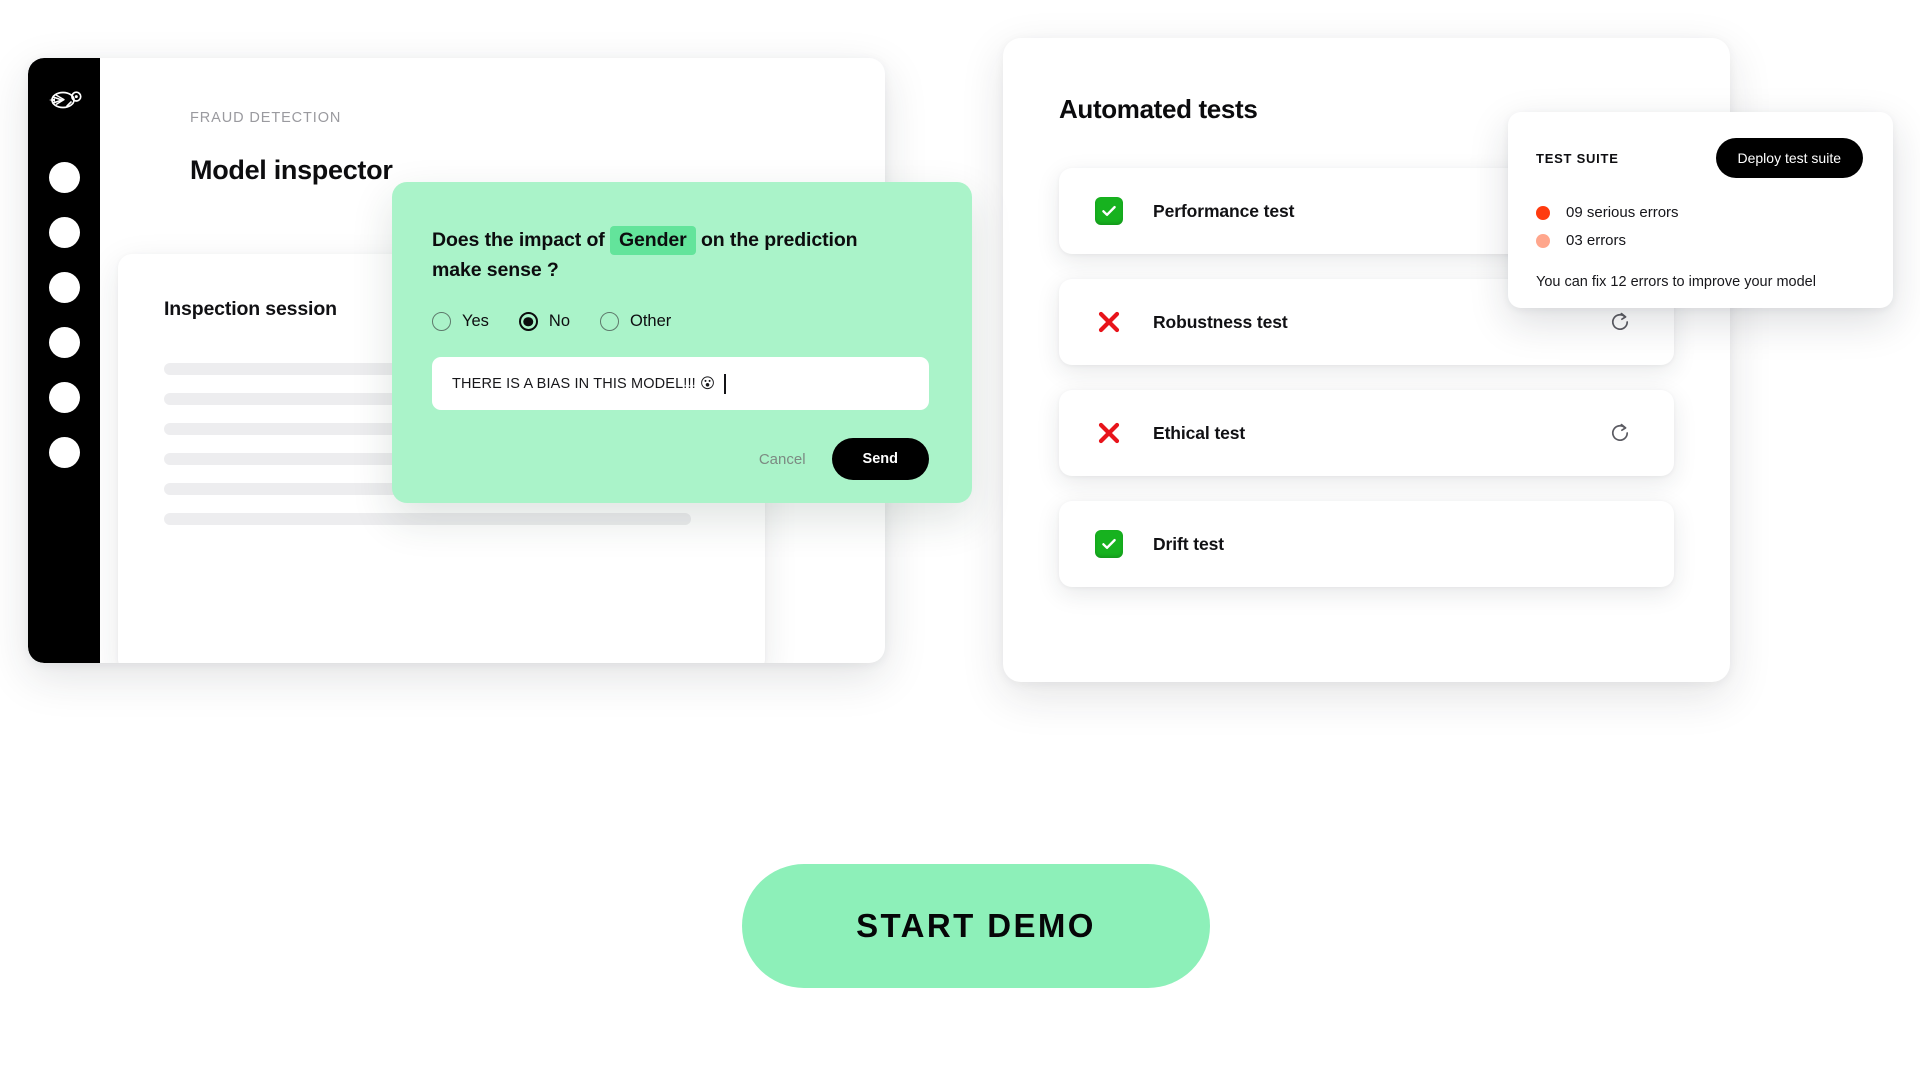  I want to click on deploy-test-suite-button: Deploy test suite, so click(1789, 158).